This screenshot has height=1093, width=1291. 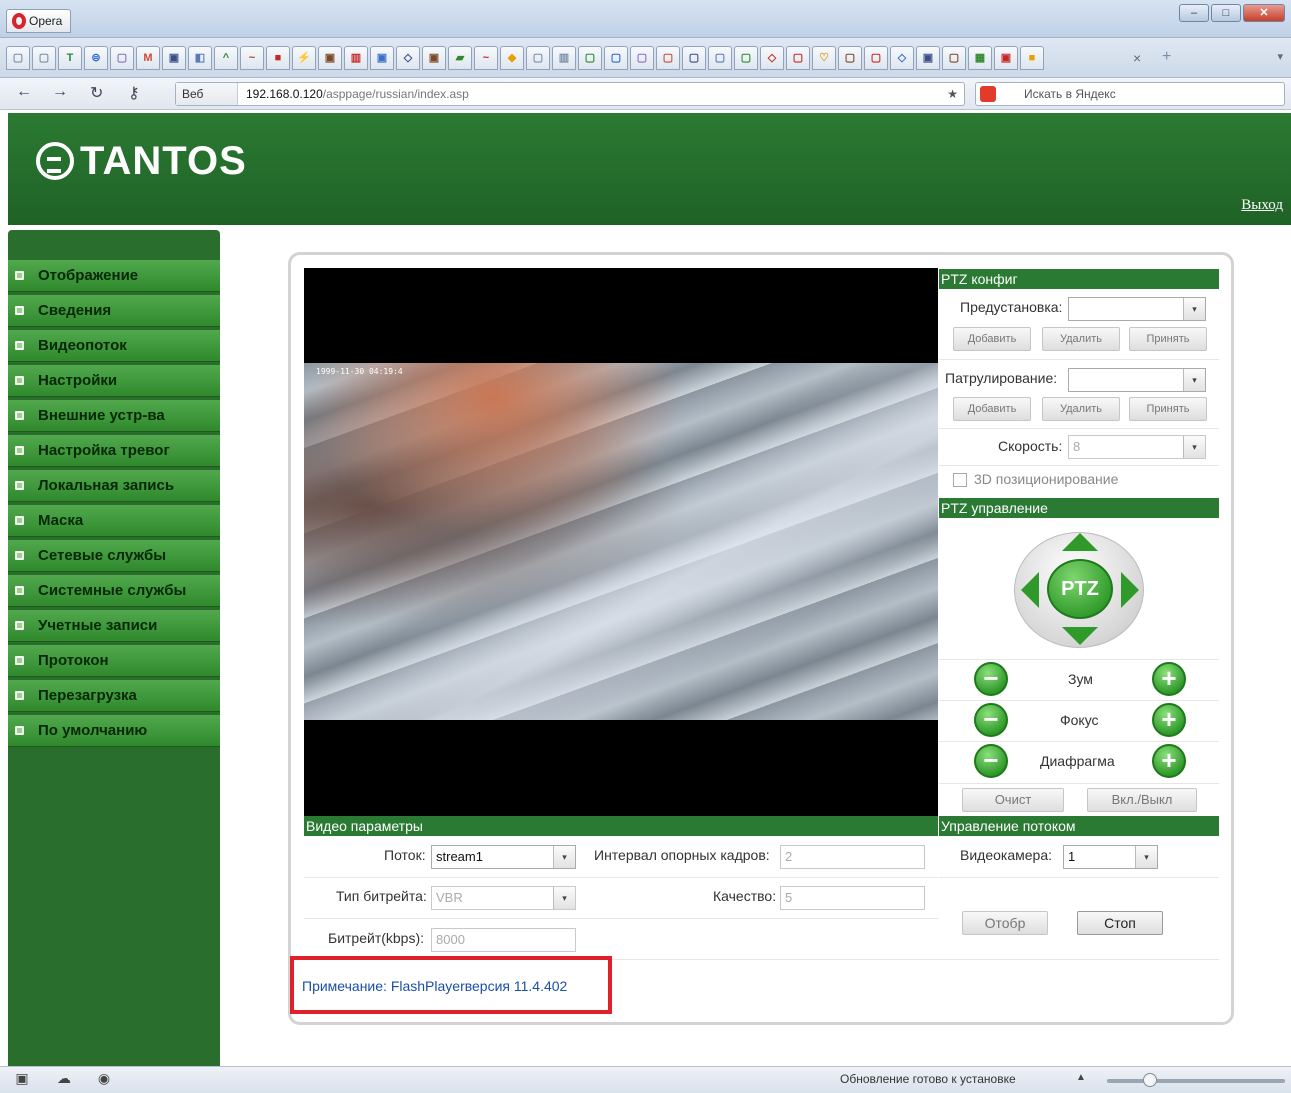 What do you see at coordinates (1130, 94) in the screenshot?
I see `search-field: Искать в Яндекс` at bounding box center [1130, 94].